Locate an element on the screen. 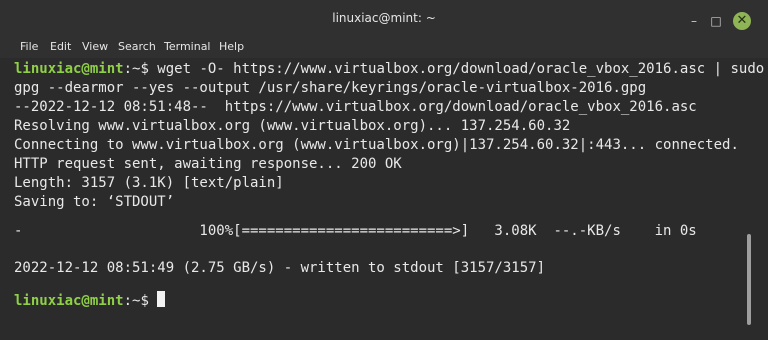 This screenshot has height=340, width=768. menu-terminal: Terminal is located at coordinates (187, 46).